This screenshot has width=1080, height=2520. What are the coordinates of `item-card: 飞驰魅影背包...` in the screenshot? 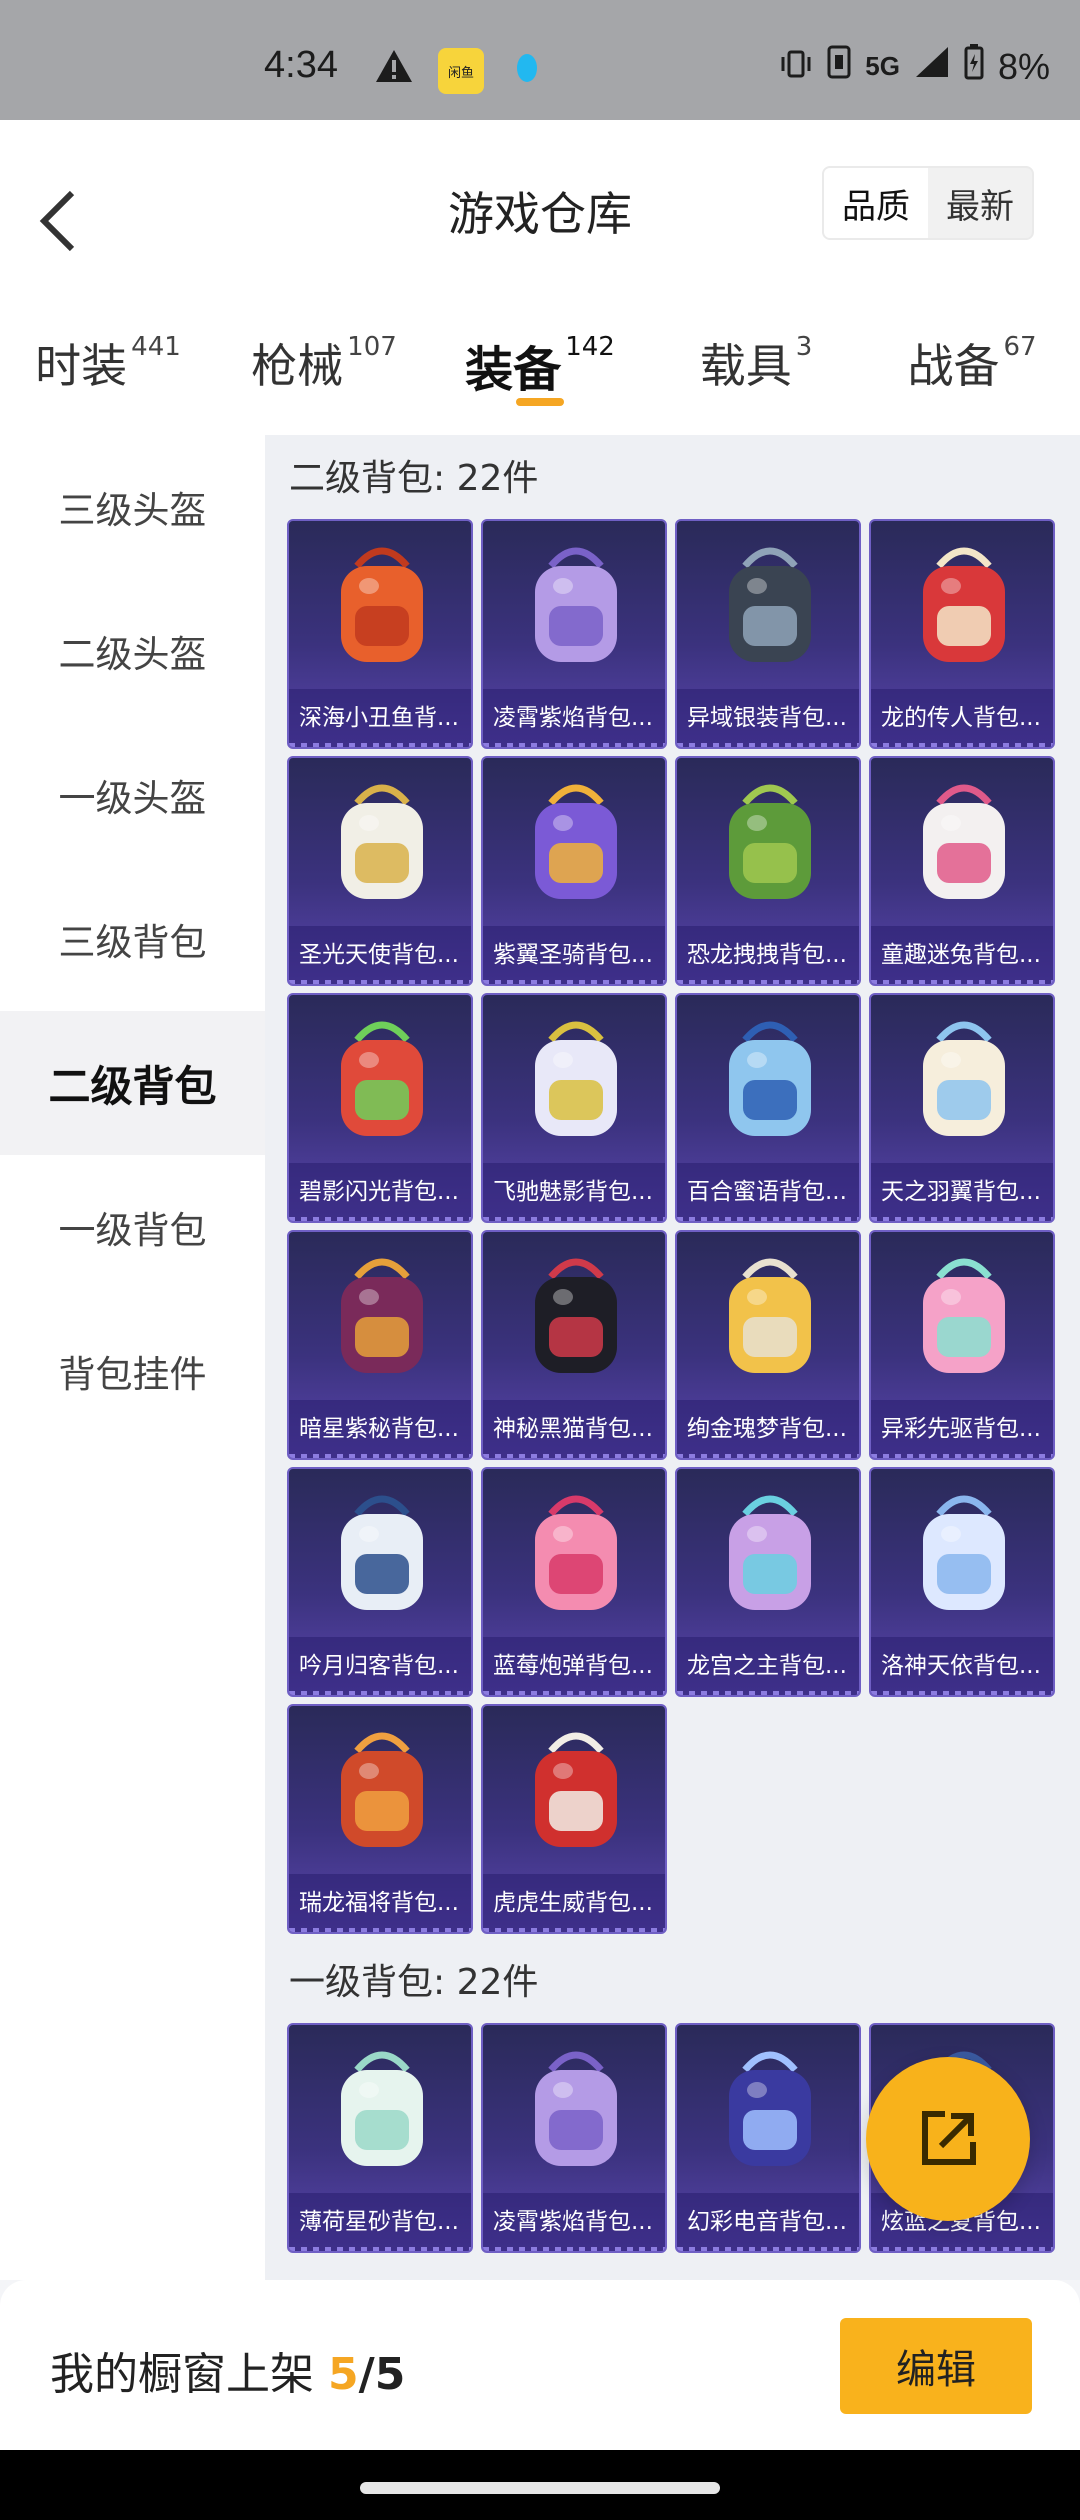 It's located at (574, 1108).